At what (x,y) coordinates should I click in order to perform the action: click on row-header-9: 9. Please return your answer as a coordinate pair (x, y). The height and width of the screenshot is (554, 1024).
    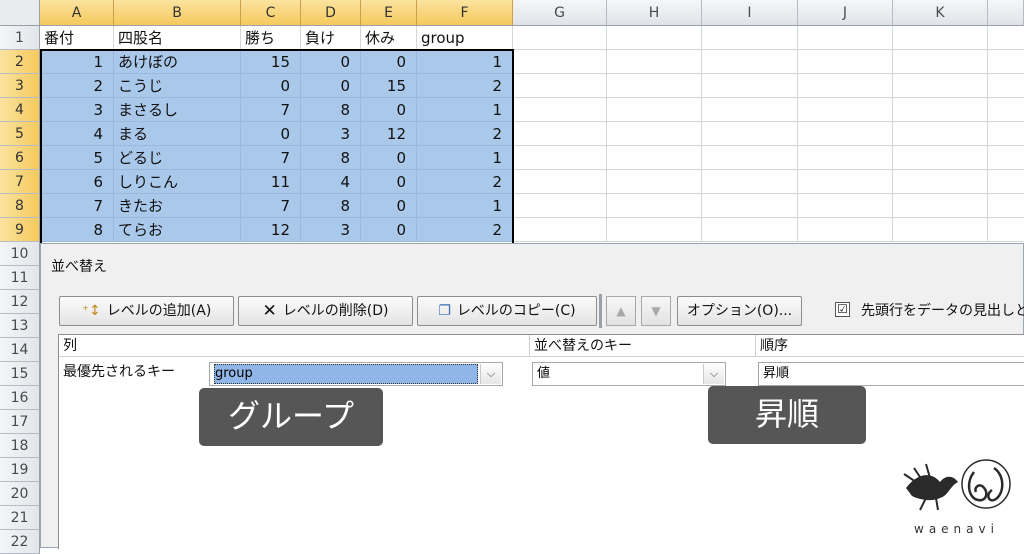
    Looking at the image, I should click on (20, 230).